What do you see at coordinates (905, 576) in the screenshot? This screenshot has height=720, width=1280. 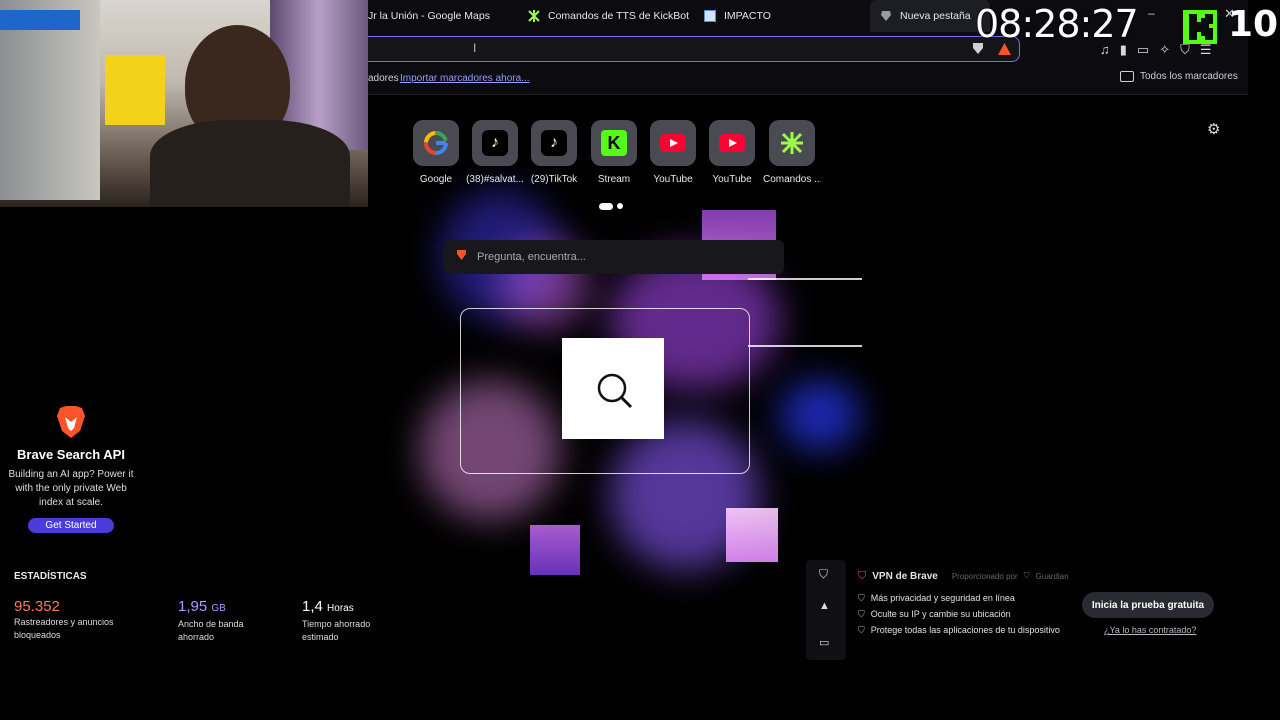 I see `vpn-title: VPN de Brave` at bounding box center [905, 576].